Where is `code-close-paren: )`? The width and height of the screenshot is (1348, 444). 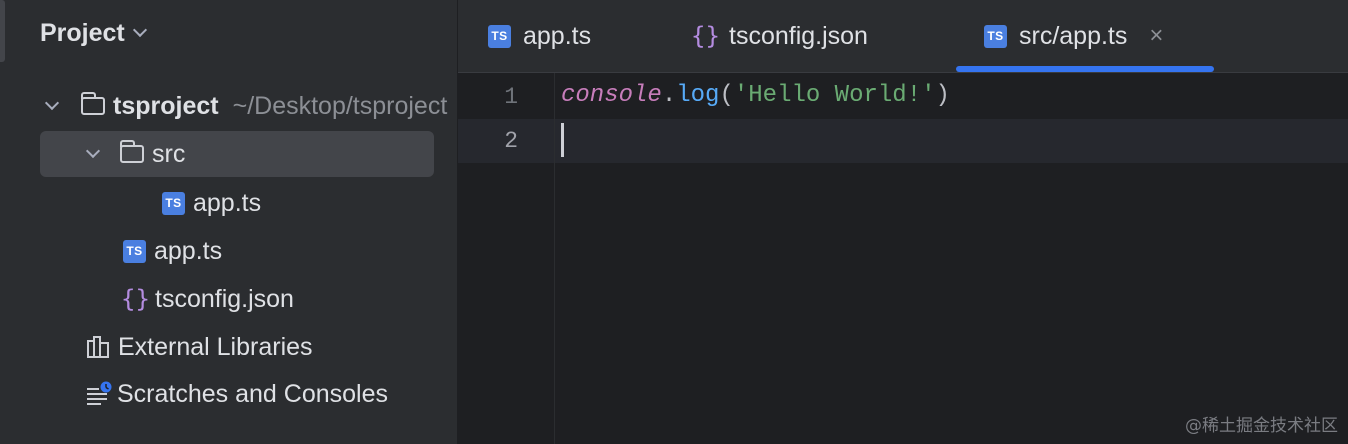 code-close-paren: ) is located at coordinates (942, 95).